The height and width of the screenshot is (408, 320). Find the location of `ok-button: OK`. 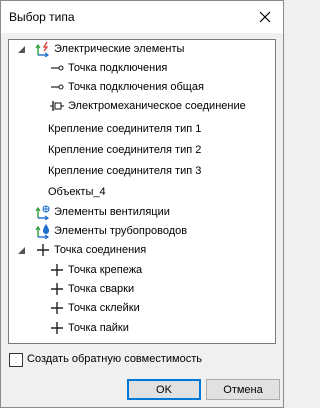

ok-button: OK is located at coordinates (164, 389).